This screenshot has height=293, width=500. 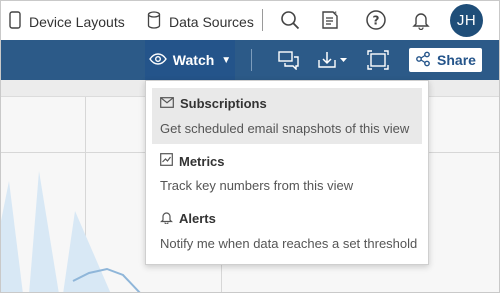 I want to click on avatar: JH, so click(x=466, y=20).